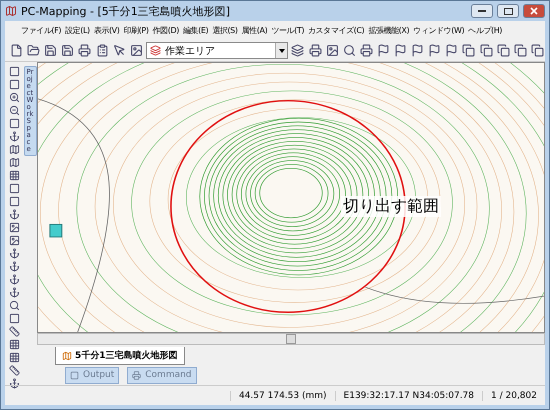 The image size is (550, 410). Describe the element at coordinates (165, 30) in the screenshot. I see `menu-item: 作図(D)` at that location.